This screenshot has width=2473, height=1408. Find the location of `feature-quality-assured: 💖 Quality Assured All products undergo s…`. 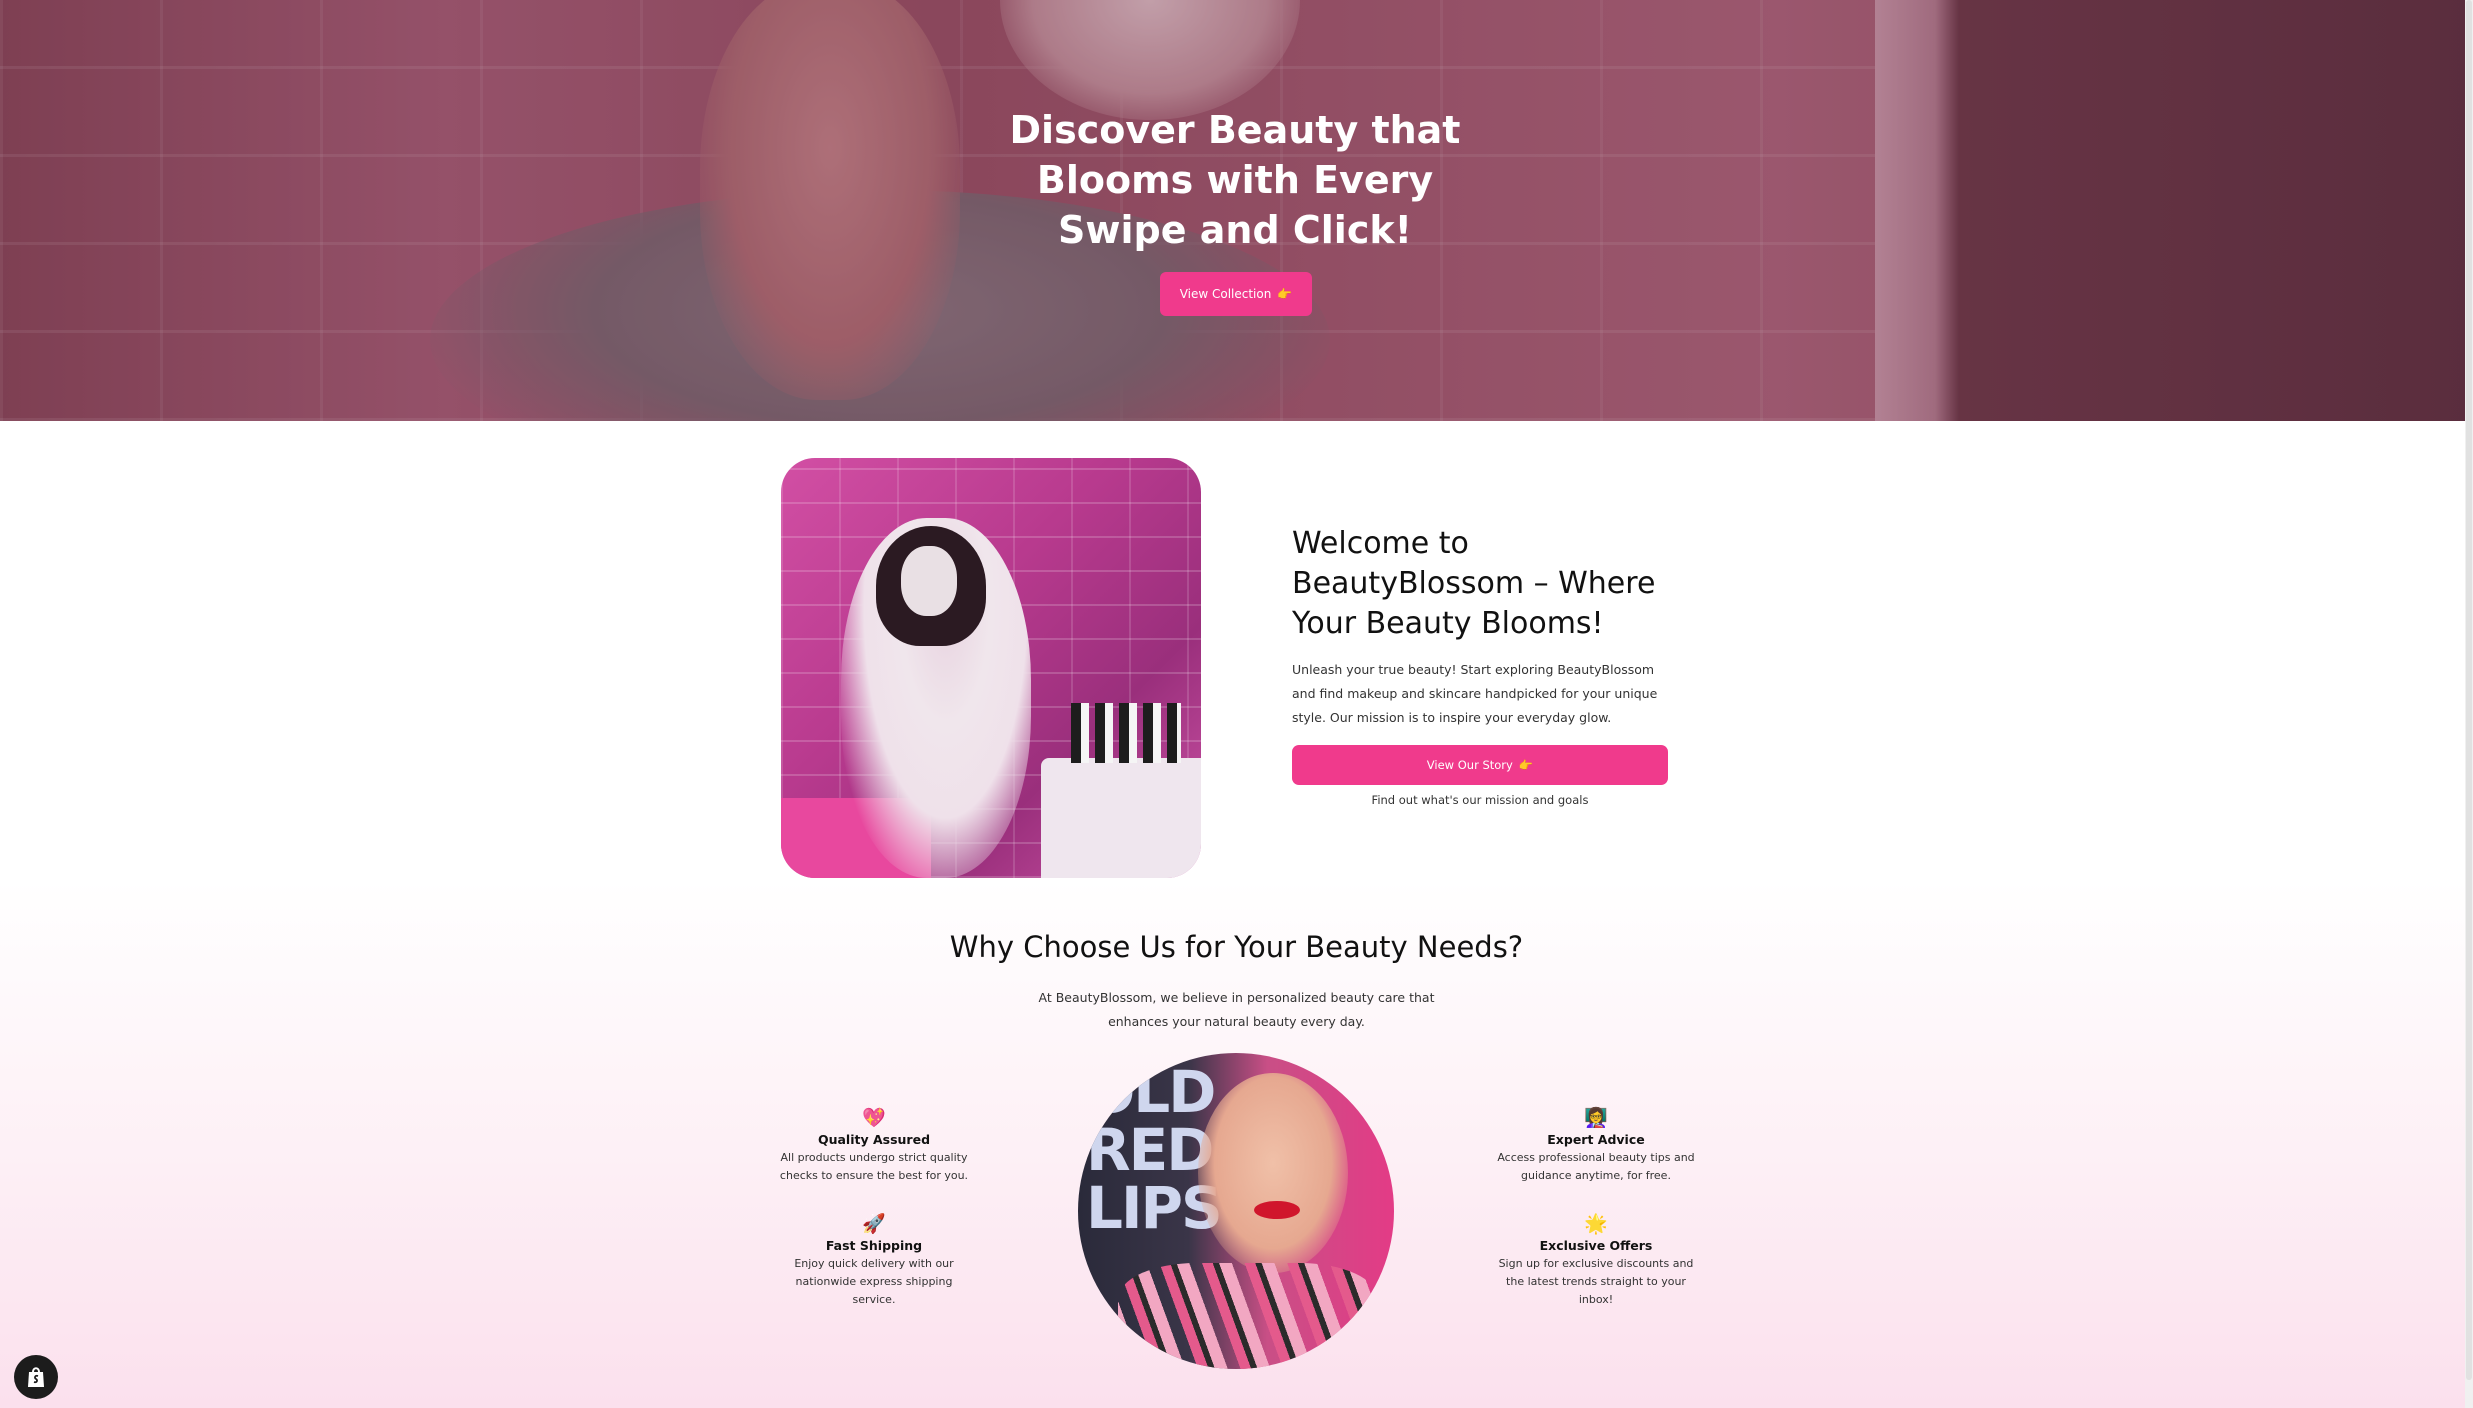

feature-quality-assured: 💖 Quality Assured All products undergo s… is located at coordinates (874, 1145).